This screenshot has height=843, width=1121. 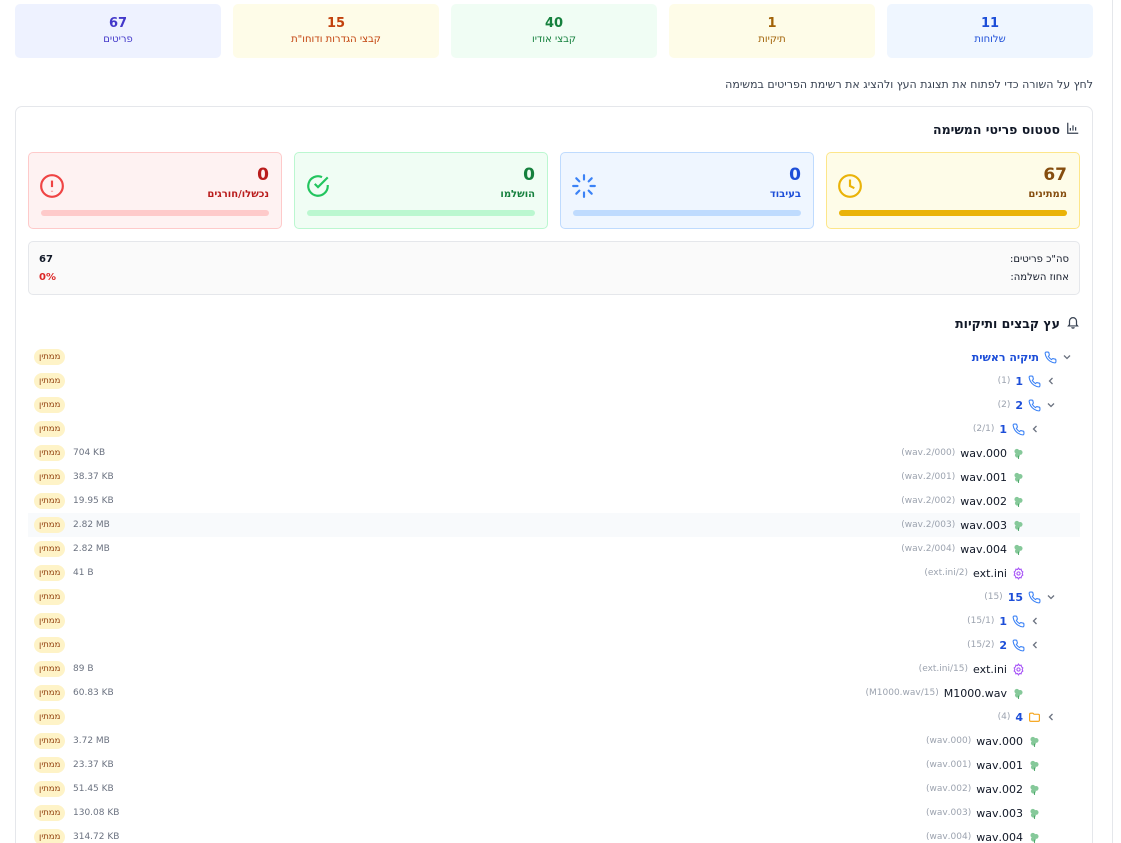 What do you see at coordinates (1034, 717) in the screenshot?
I see `folder-icon` at bounding box center [1034, 717].